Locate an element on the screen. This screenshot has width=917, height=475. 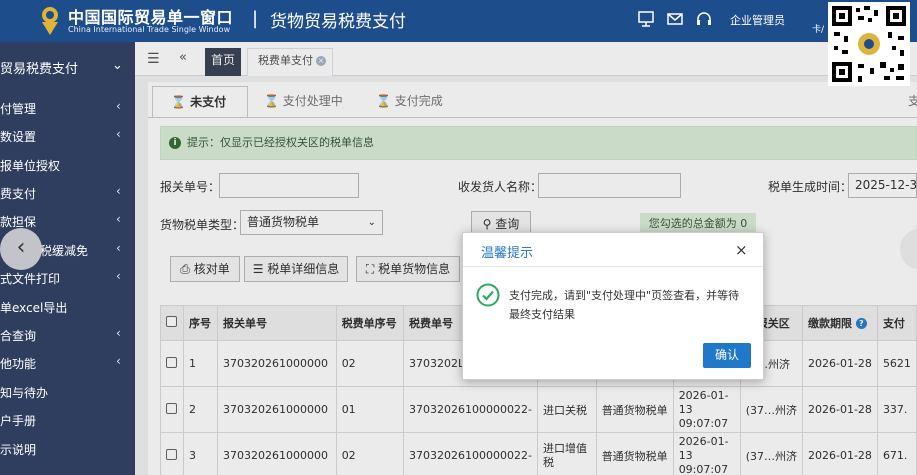
sidebar-item: 付管理 ‹ is located at coordinates (67, 108).